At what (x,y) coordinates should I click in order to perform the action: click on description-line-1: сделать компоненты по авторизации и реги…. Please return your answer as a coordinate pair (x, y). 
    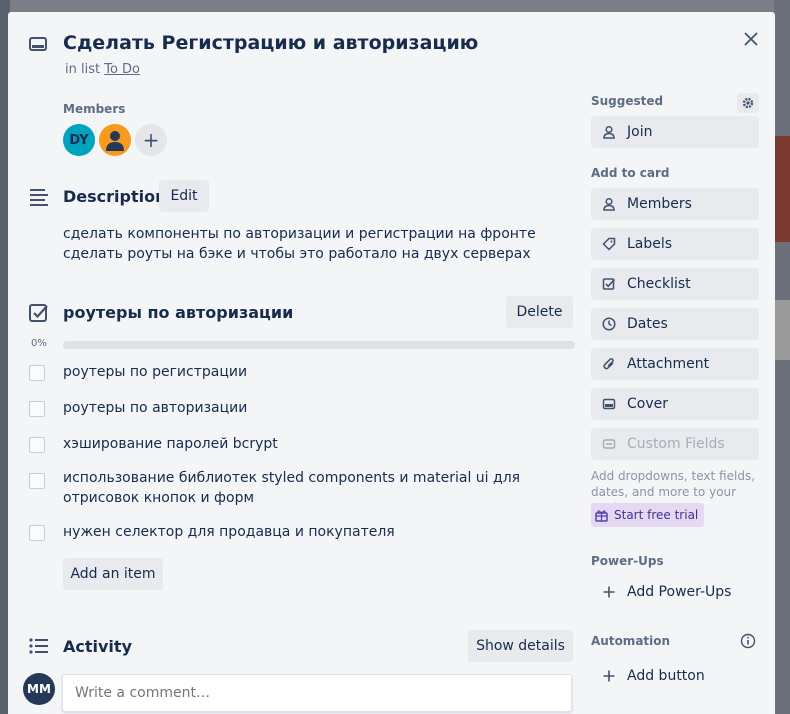
    Looking at the image, I should click on (299, 234).